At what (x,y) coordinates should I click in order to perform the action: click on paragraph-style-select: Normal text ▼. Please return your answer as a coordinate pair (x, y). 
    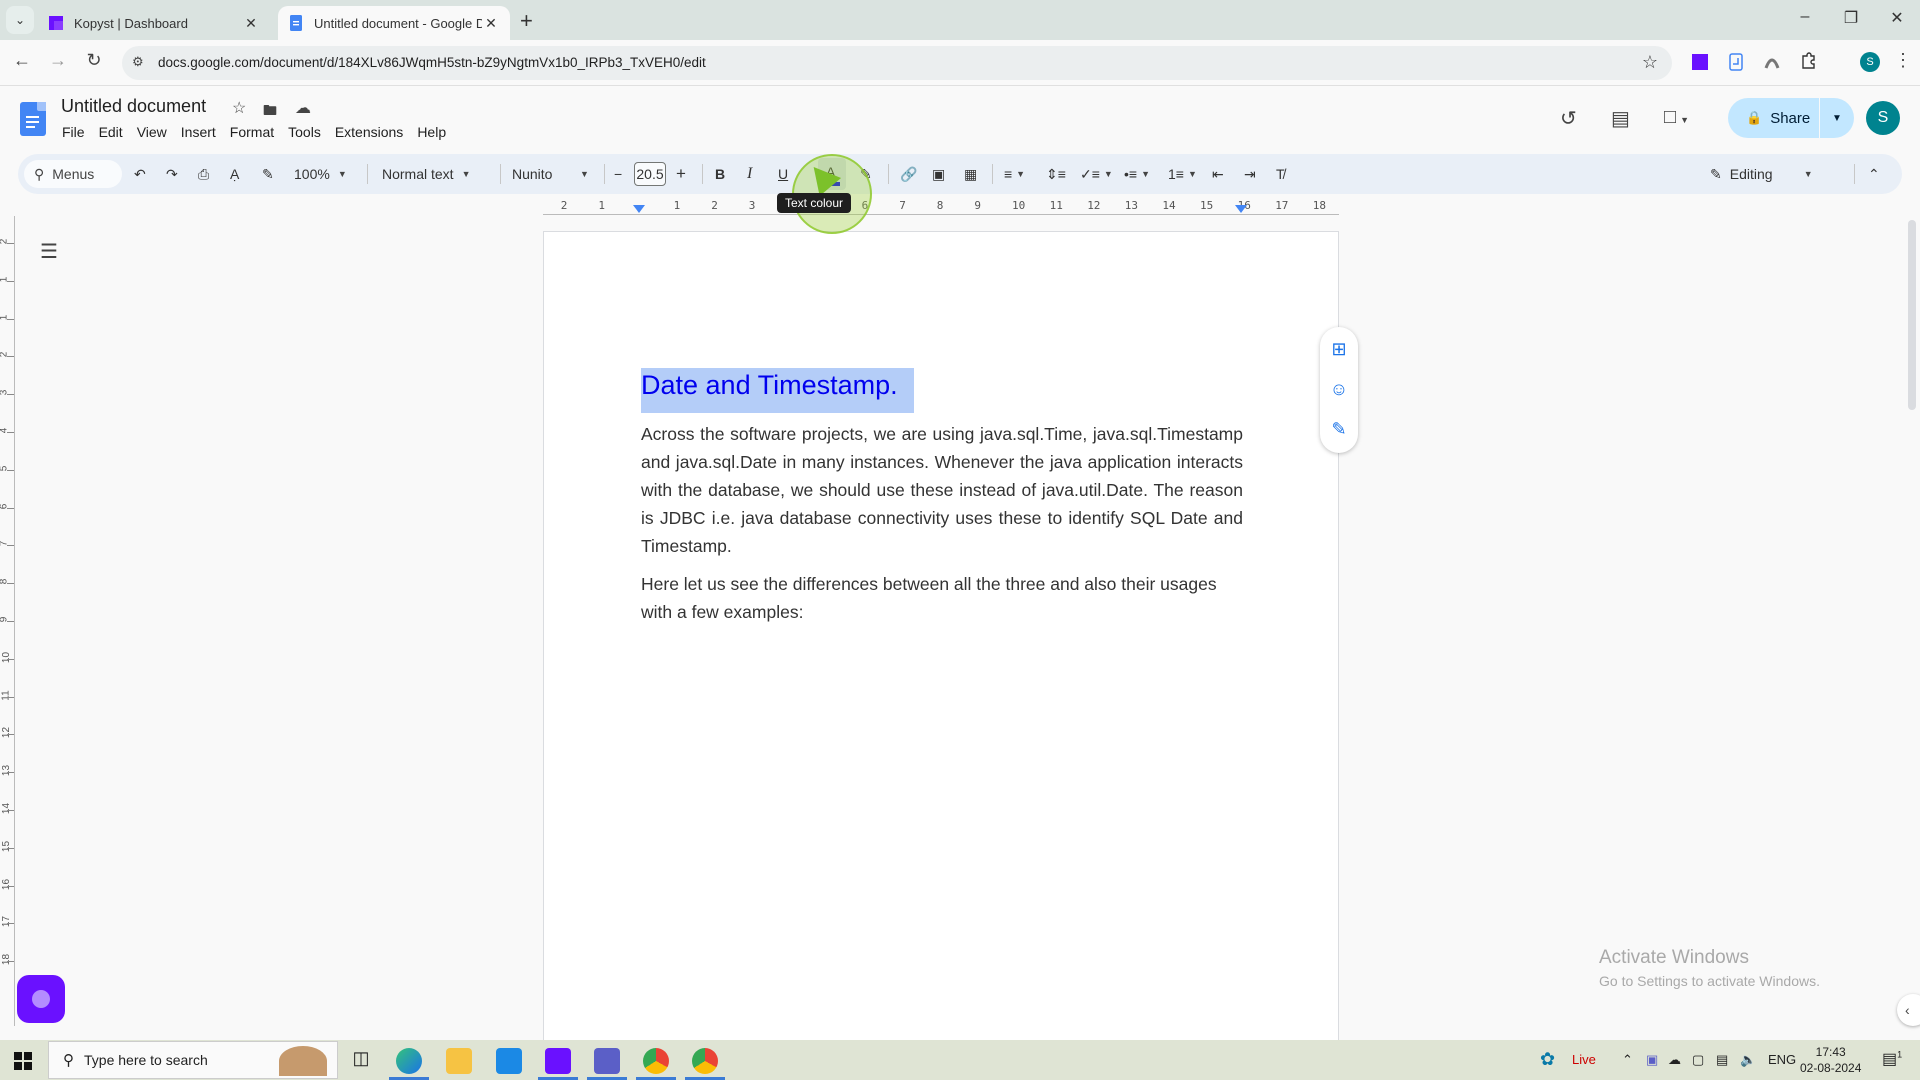
    Looking at the image, I should click on (426, 174).